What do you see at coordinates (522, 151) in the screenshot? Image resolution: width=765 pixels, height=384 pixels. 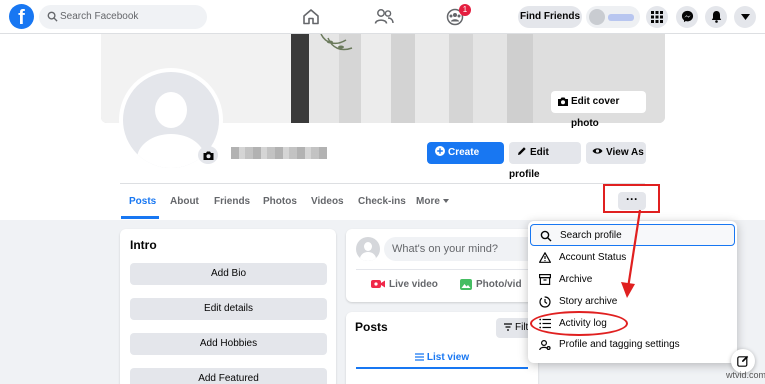 I see `pencil-icon` at bounding box center [522, 151].